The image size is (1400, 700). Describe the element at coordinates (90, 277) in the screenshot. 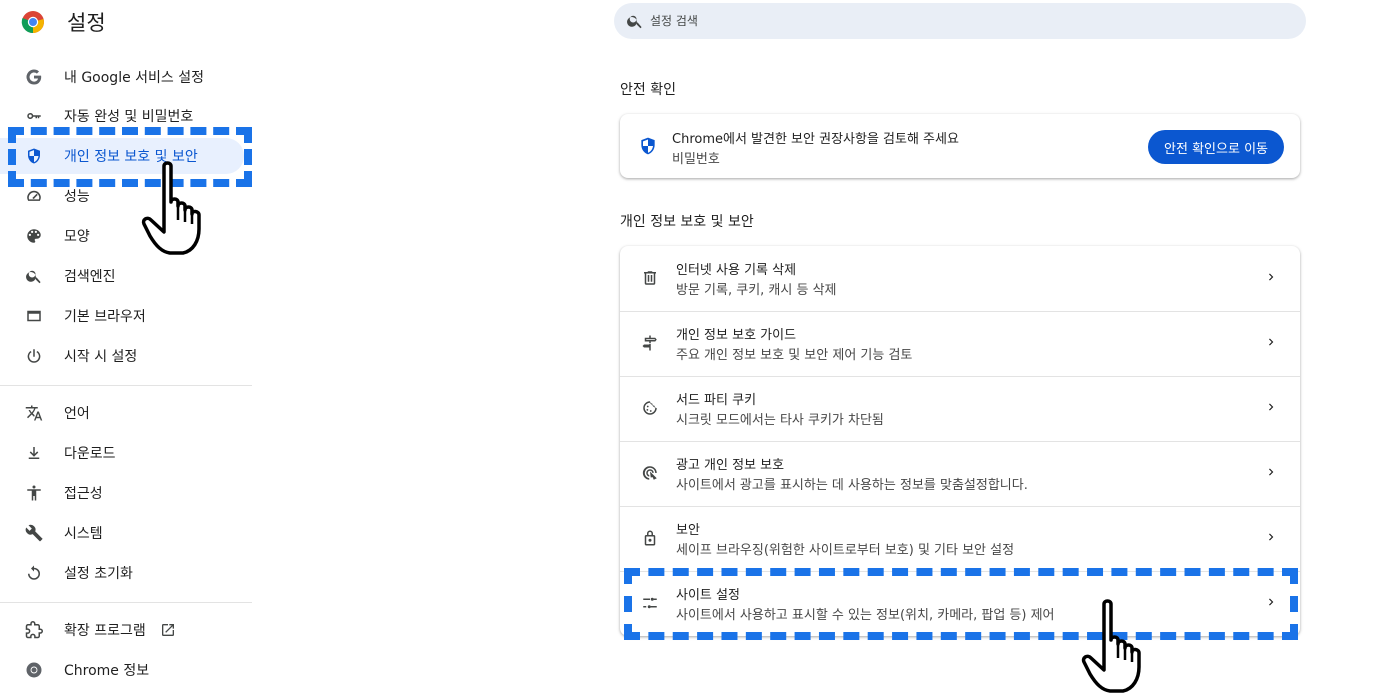

I see `sidebar-item-label: 검색엔진` at that location.